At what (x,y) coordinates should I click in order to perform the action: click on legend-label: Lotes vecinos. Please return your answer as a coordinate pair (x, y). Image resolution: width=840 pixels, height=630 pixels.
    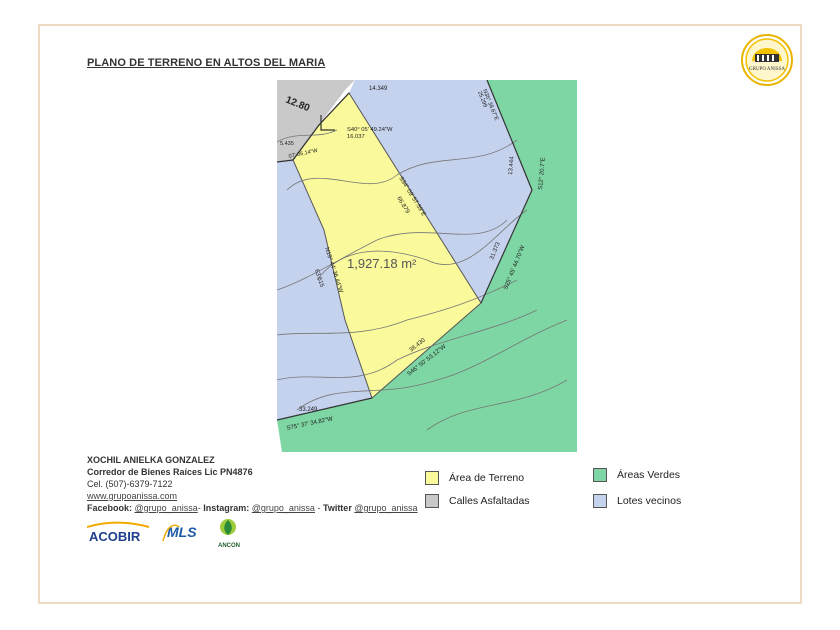
    Looking at the image, I should click on (649, 501).